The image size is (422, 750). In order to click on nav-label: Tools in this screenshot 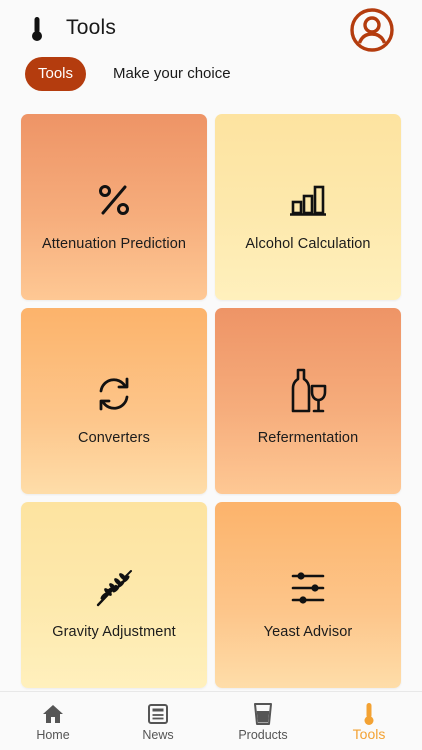, I will do `click(369, 734)`.